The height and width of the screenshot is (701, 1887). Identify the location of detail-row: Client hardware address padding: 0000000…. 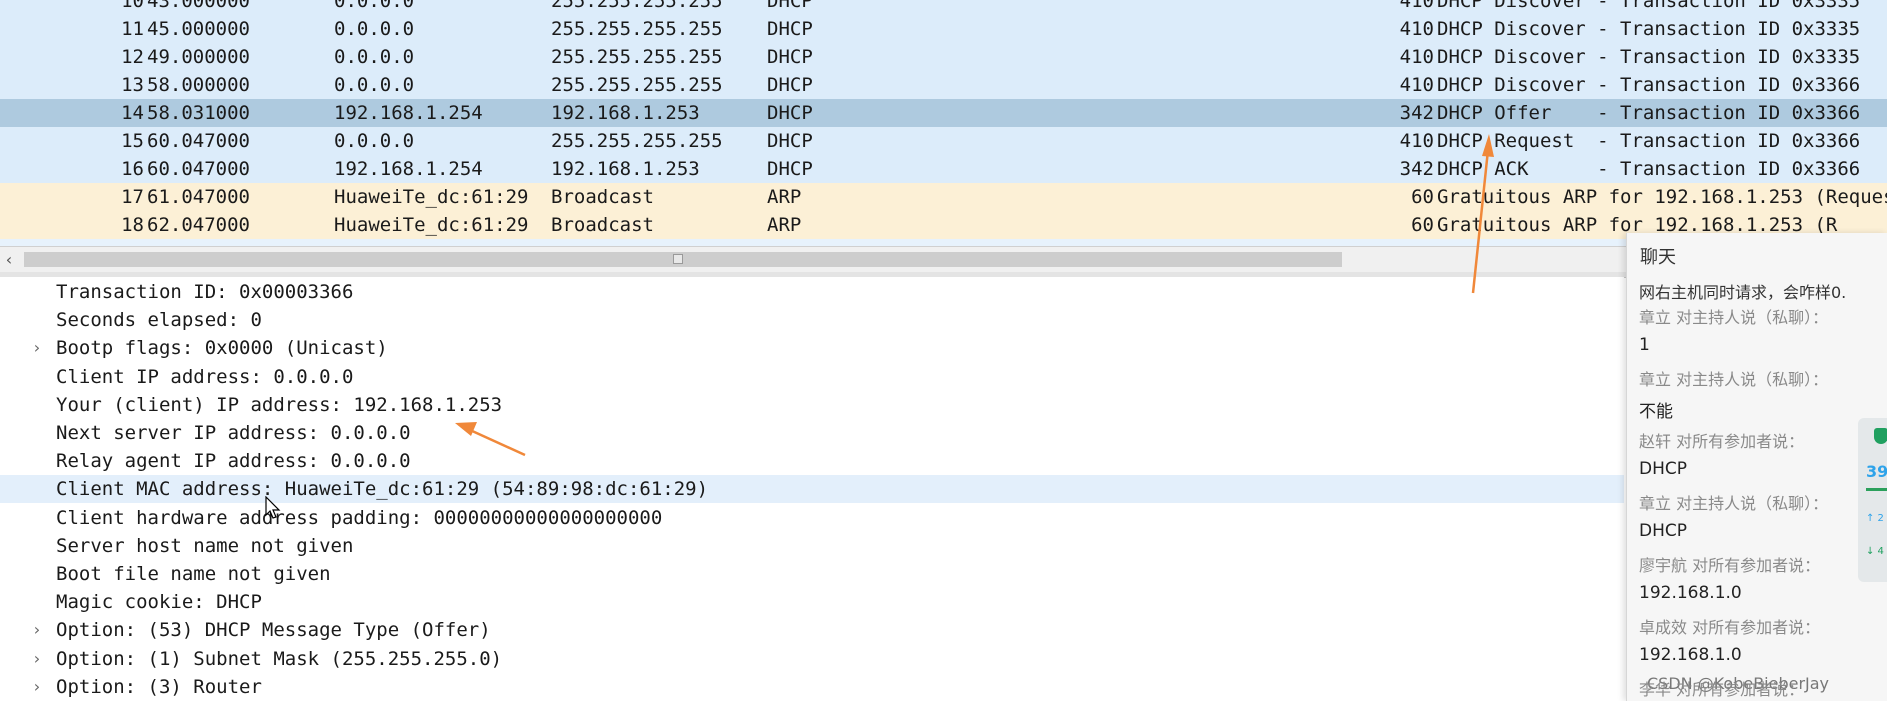
(812, 518).